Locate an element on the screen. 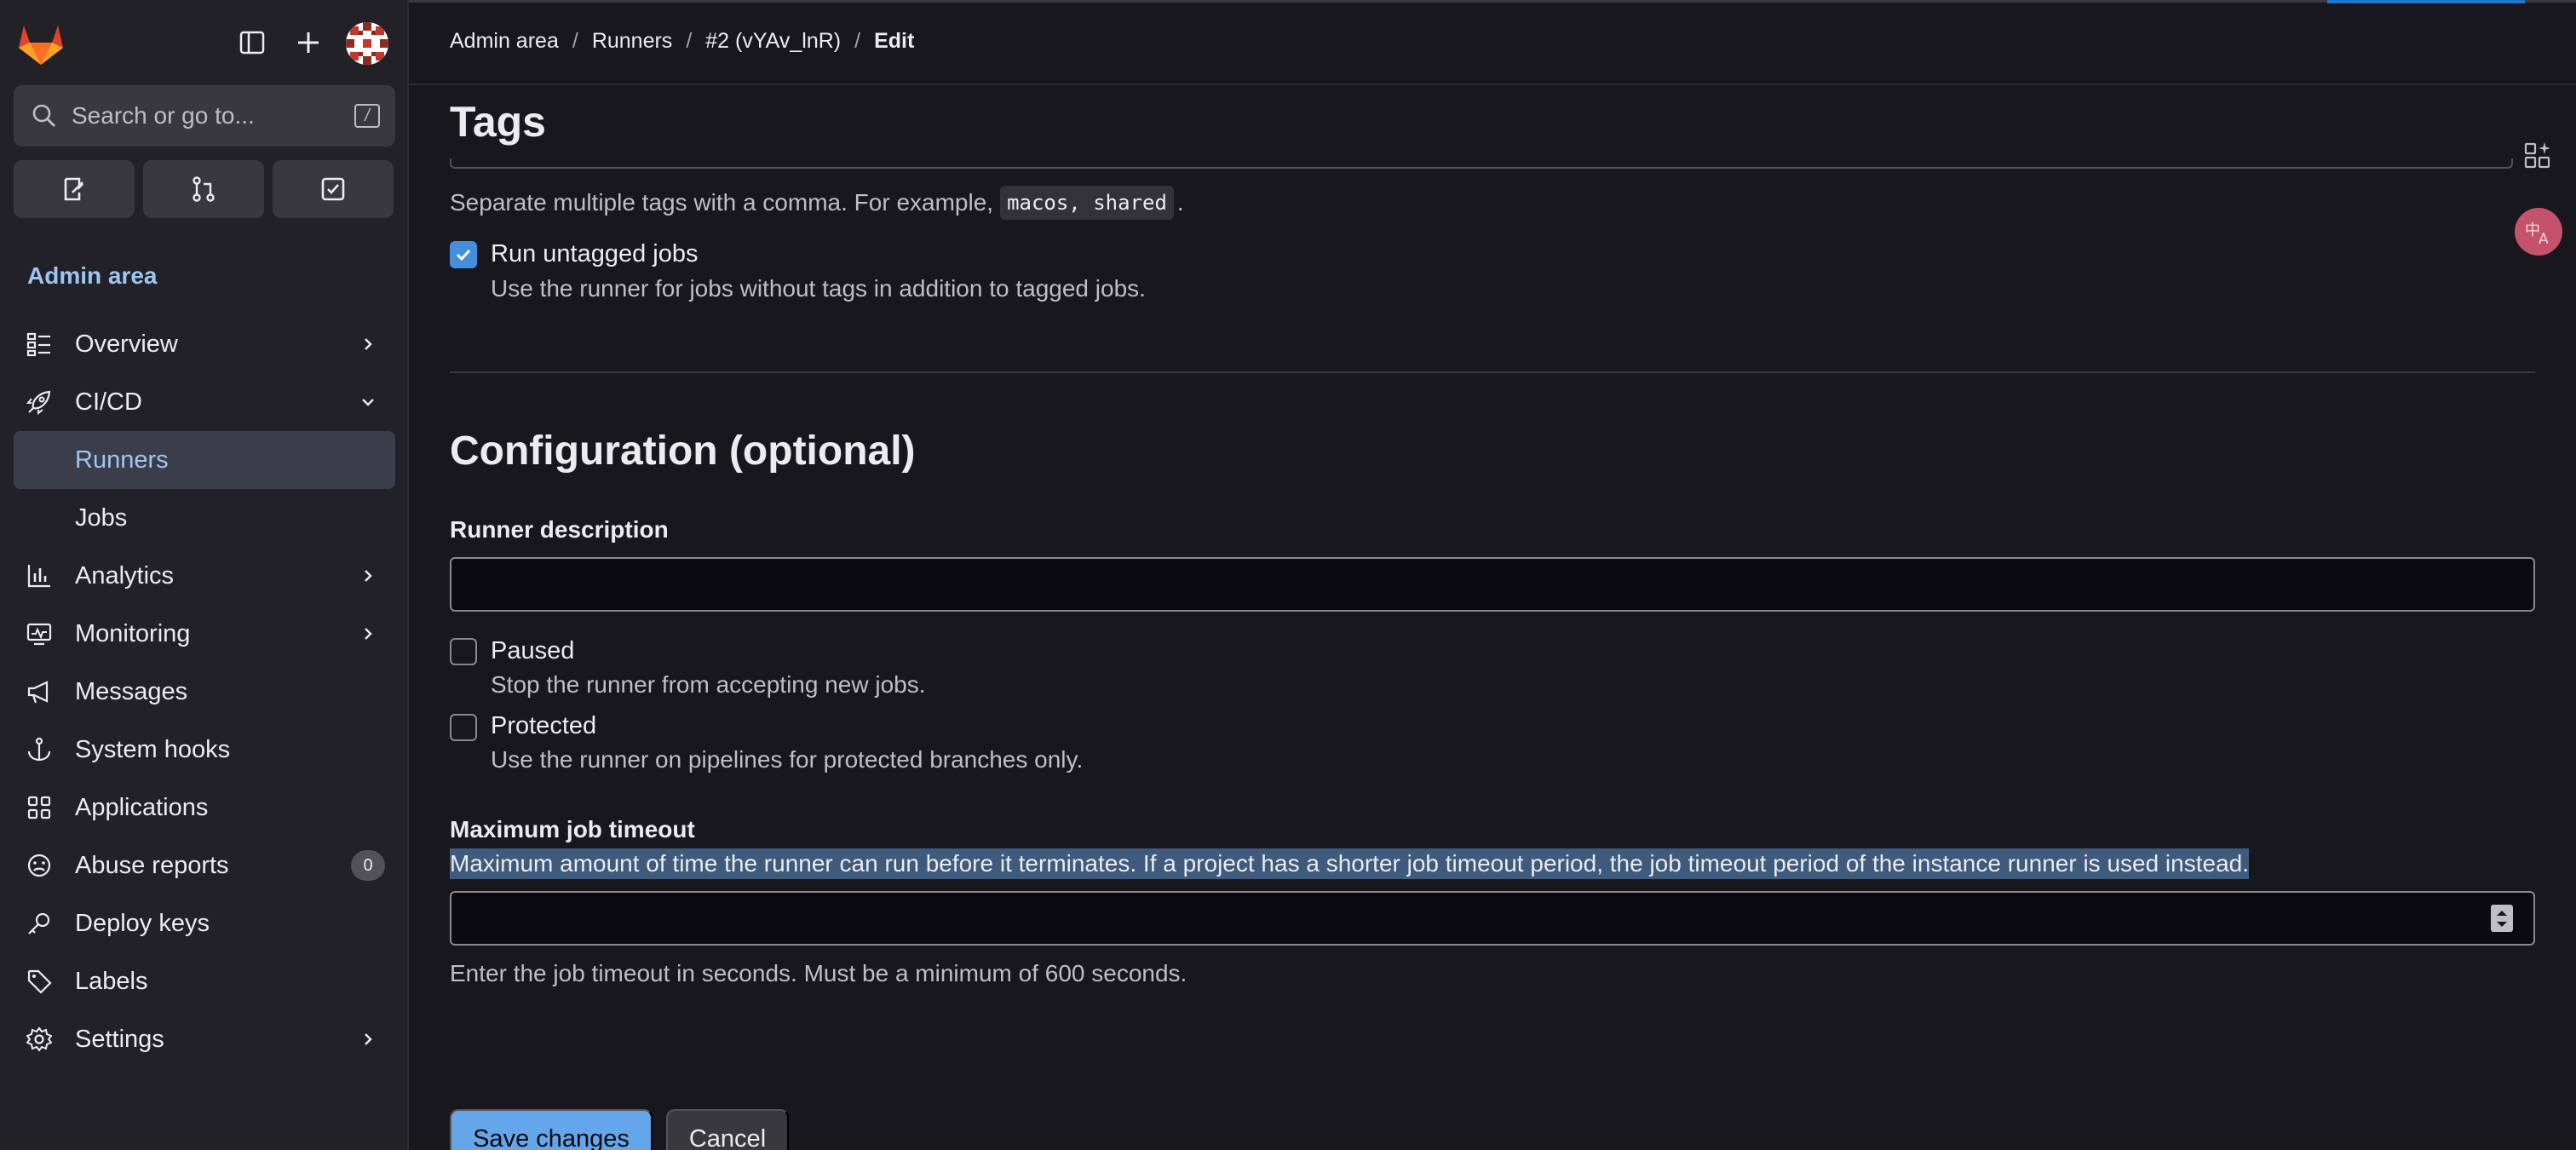 The image size is (2576, 1150). sidebar-item-label: Applications is located at coordinates (142, 808).